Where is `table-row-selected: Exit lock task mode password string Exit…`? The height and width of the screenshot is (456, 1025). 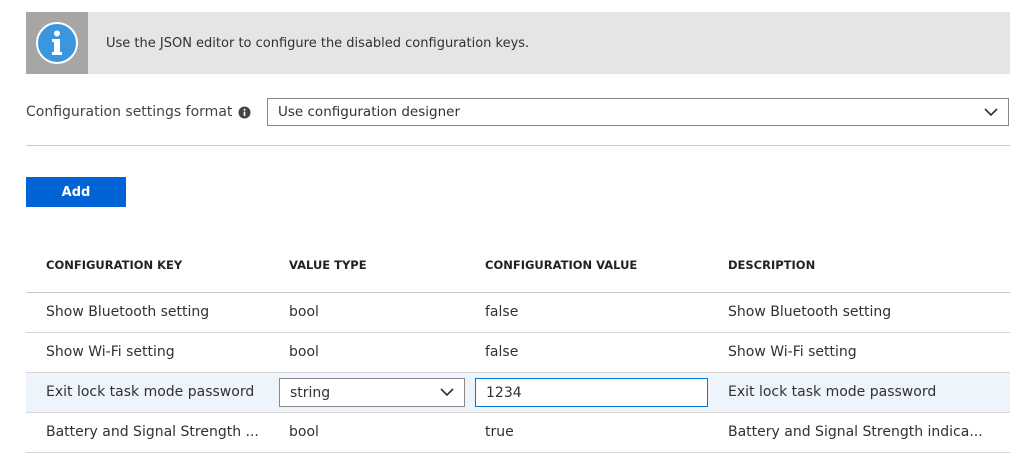
table-row-selected: Exit lock task mode password string Exit… is located at coordinates (518, 393).